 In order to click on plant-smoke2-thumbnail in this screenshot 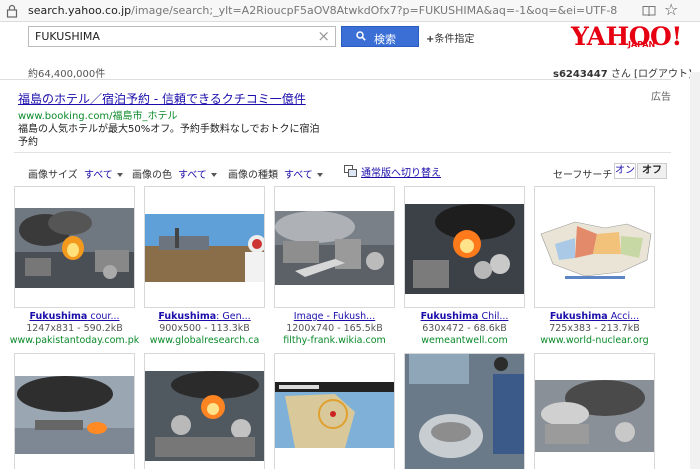, I will do `click(594, 416)`.